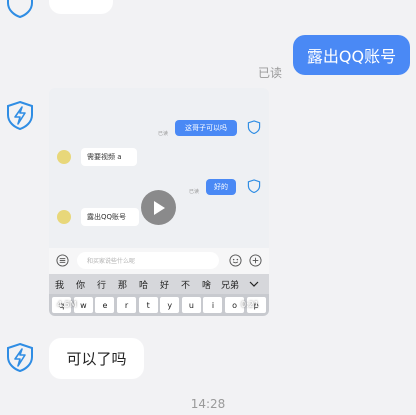 This screenshot has width=416, height=415. What do you see at coordinates (213, 305) in the screenshot?
I see `key: i` at bounding box center [213, 305].